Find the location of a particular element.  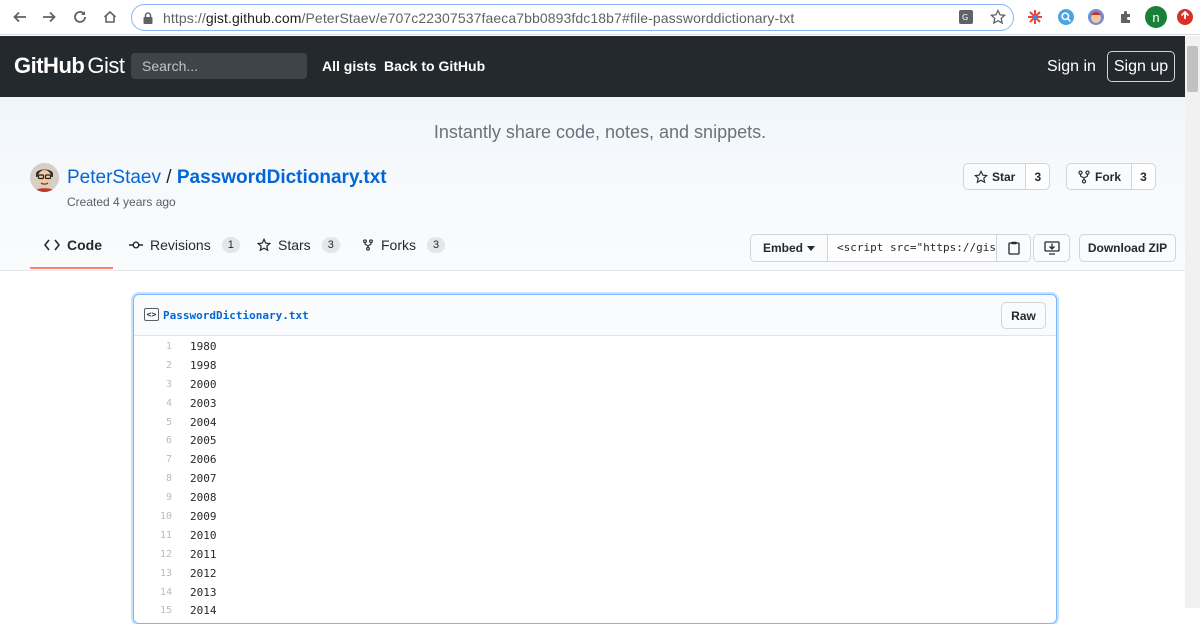

tab-code: Code is located at coordinates (73, 245).